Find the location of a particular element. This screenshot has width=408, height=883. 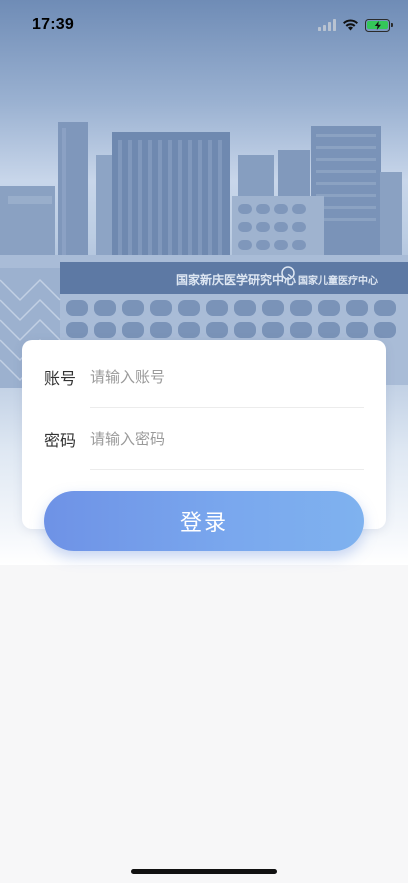

status-time: 17:39 is located at coordinates (53, 24).